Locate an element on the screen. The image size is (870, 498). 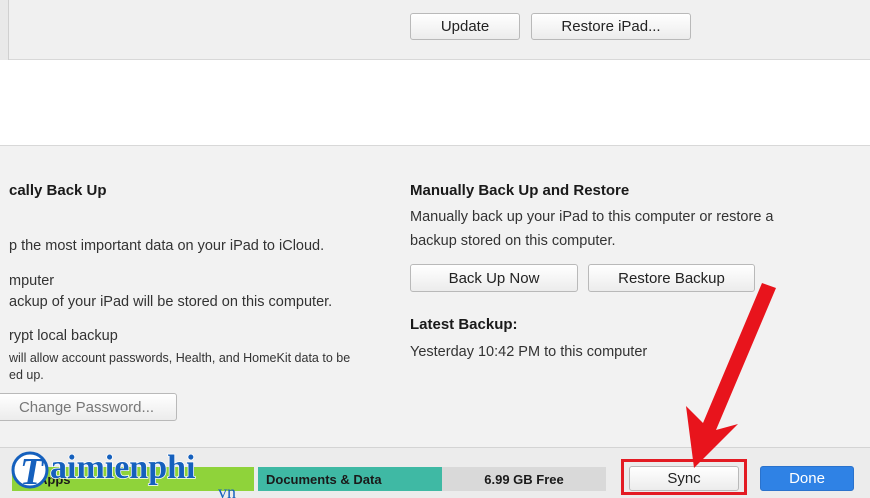
svg-text: T is located at coordinates (32, 472).